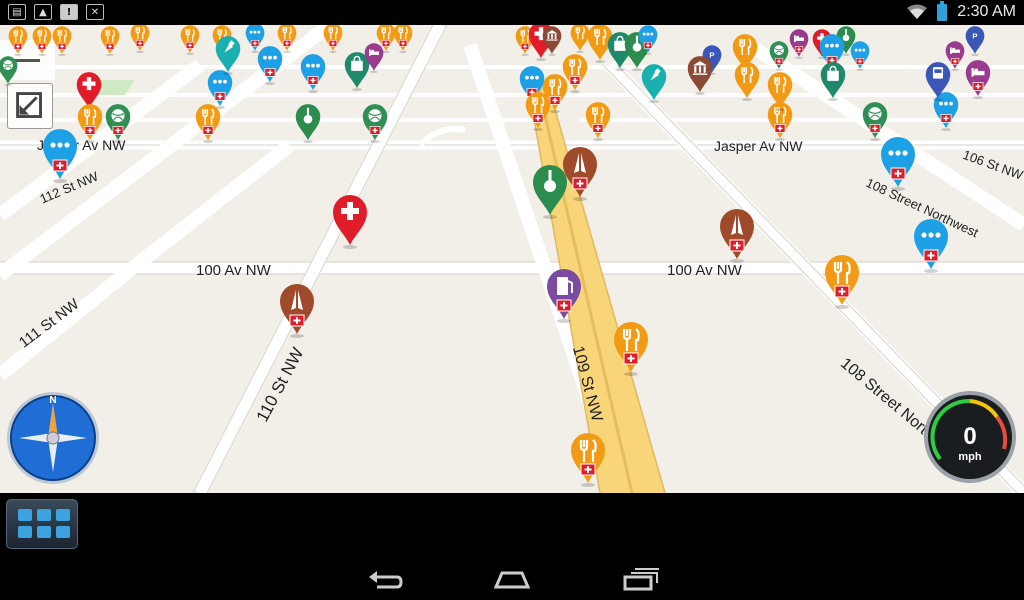 This screenshot has width=1024, height=600. What do you see at coordinates (970, 457) in the screenshot?
I see `speed-unit: mph` at bounding box center [970, 457].